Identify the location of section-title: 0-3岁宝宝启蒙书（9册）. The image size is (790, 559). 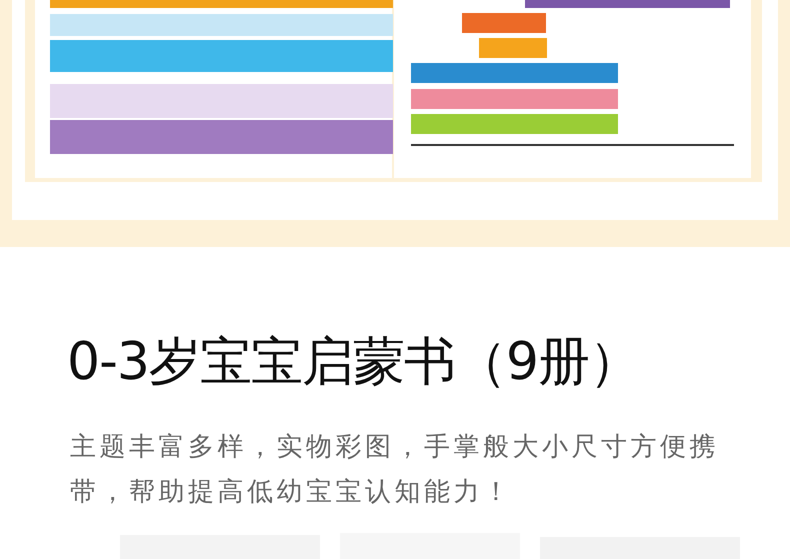
(354, 362).